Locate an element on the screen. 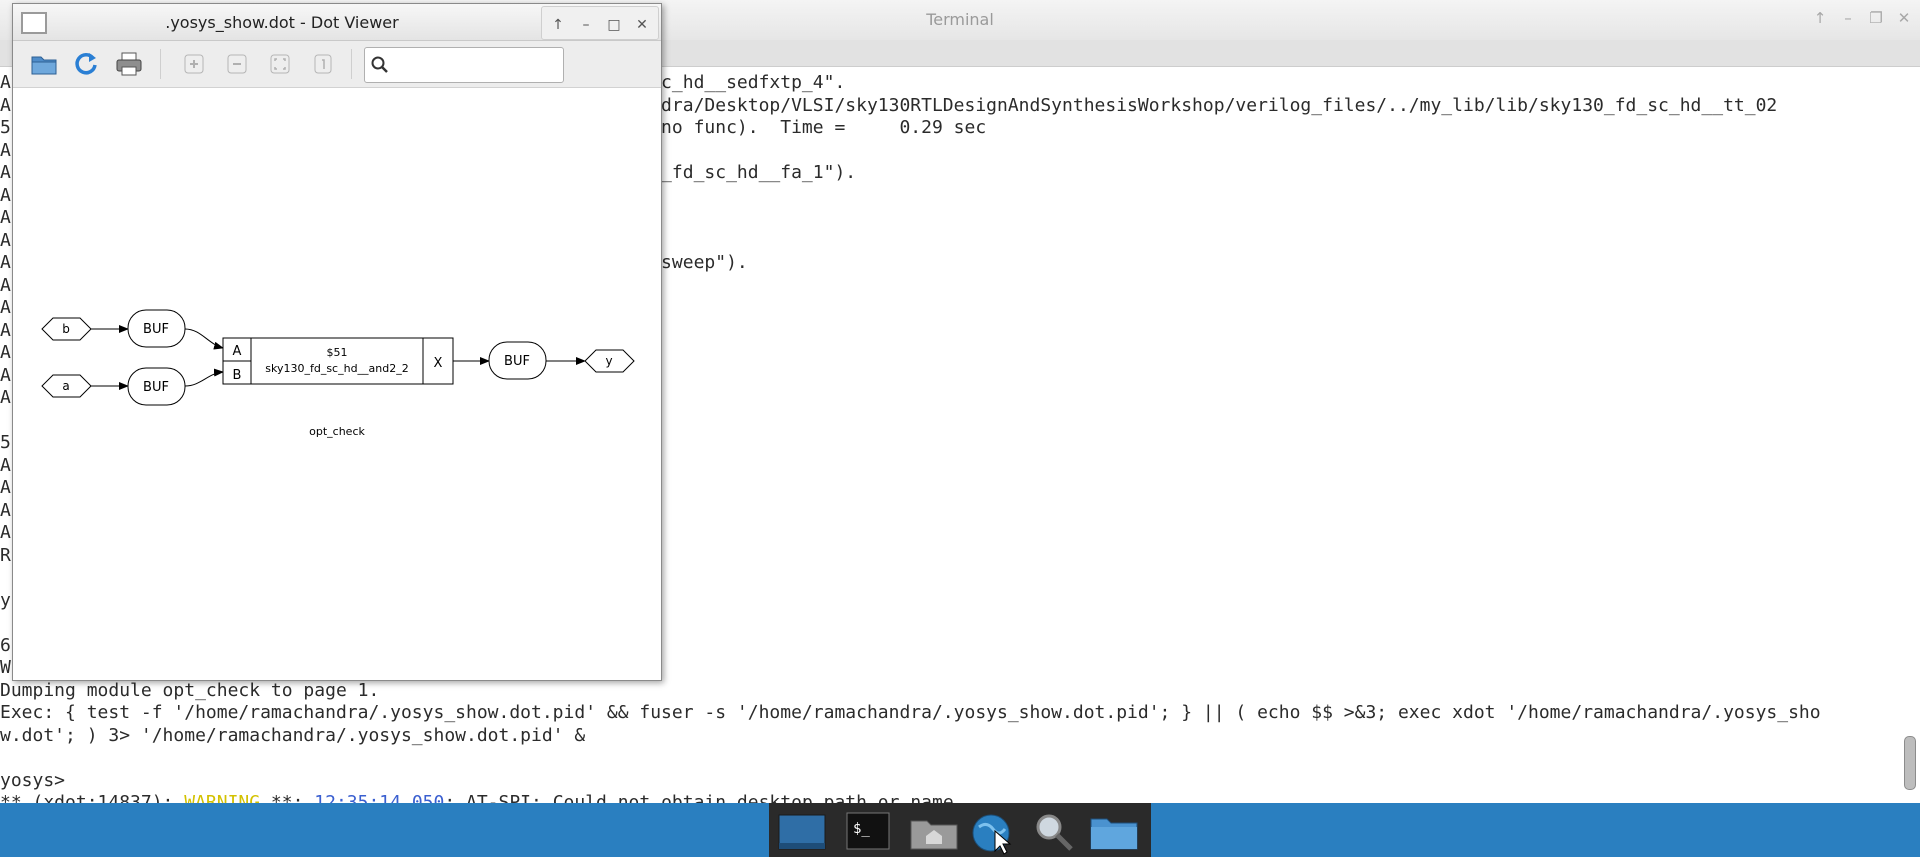 This screenshot has height=857, width=1920. file-manager-icon is located at coordinates (1115, 831).